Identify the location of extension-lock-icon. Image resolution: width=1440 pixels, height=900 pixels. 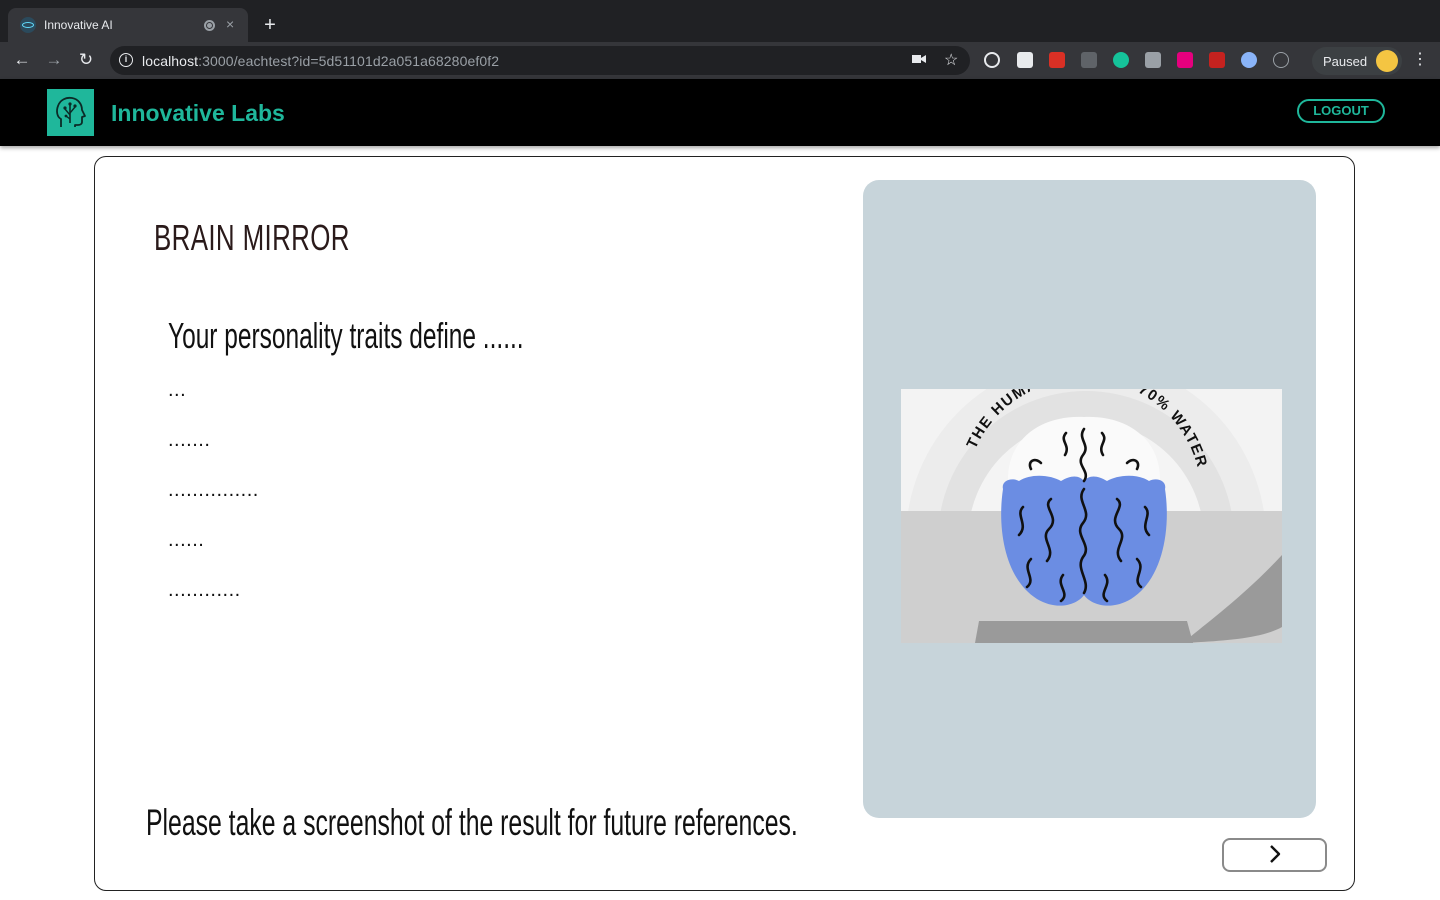
(1153, 60).